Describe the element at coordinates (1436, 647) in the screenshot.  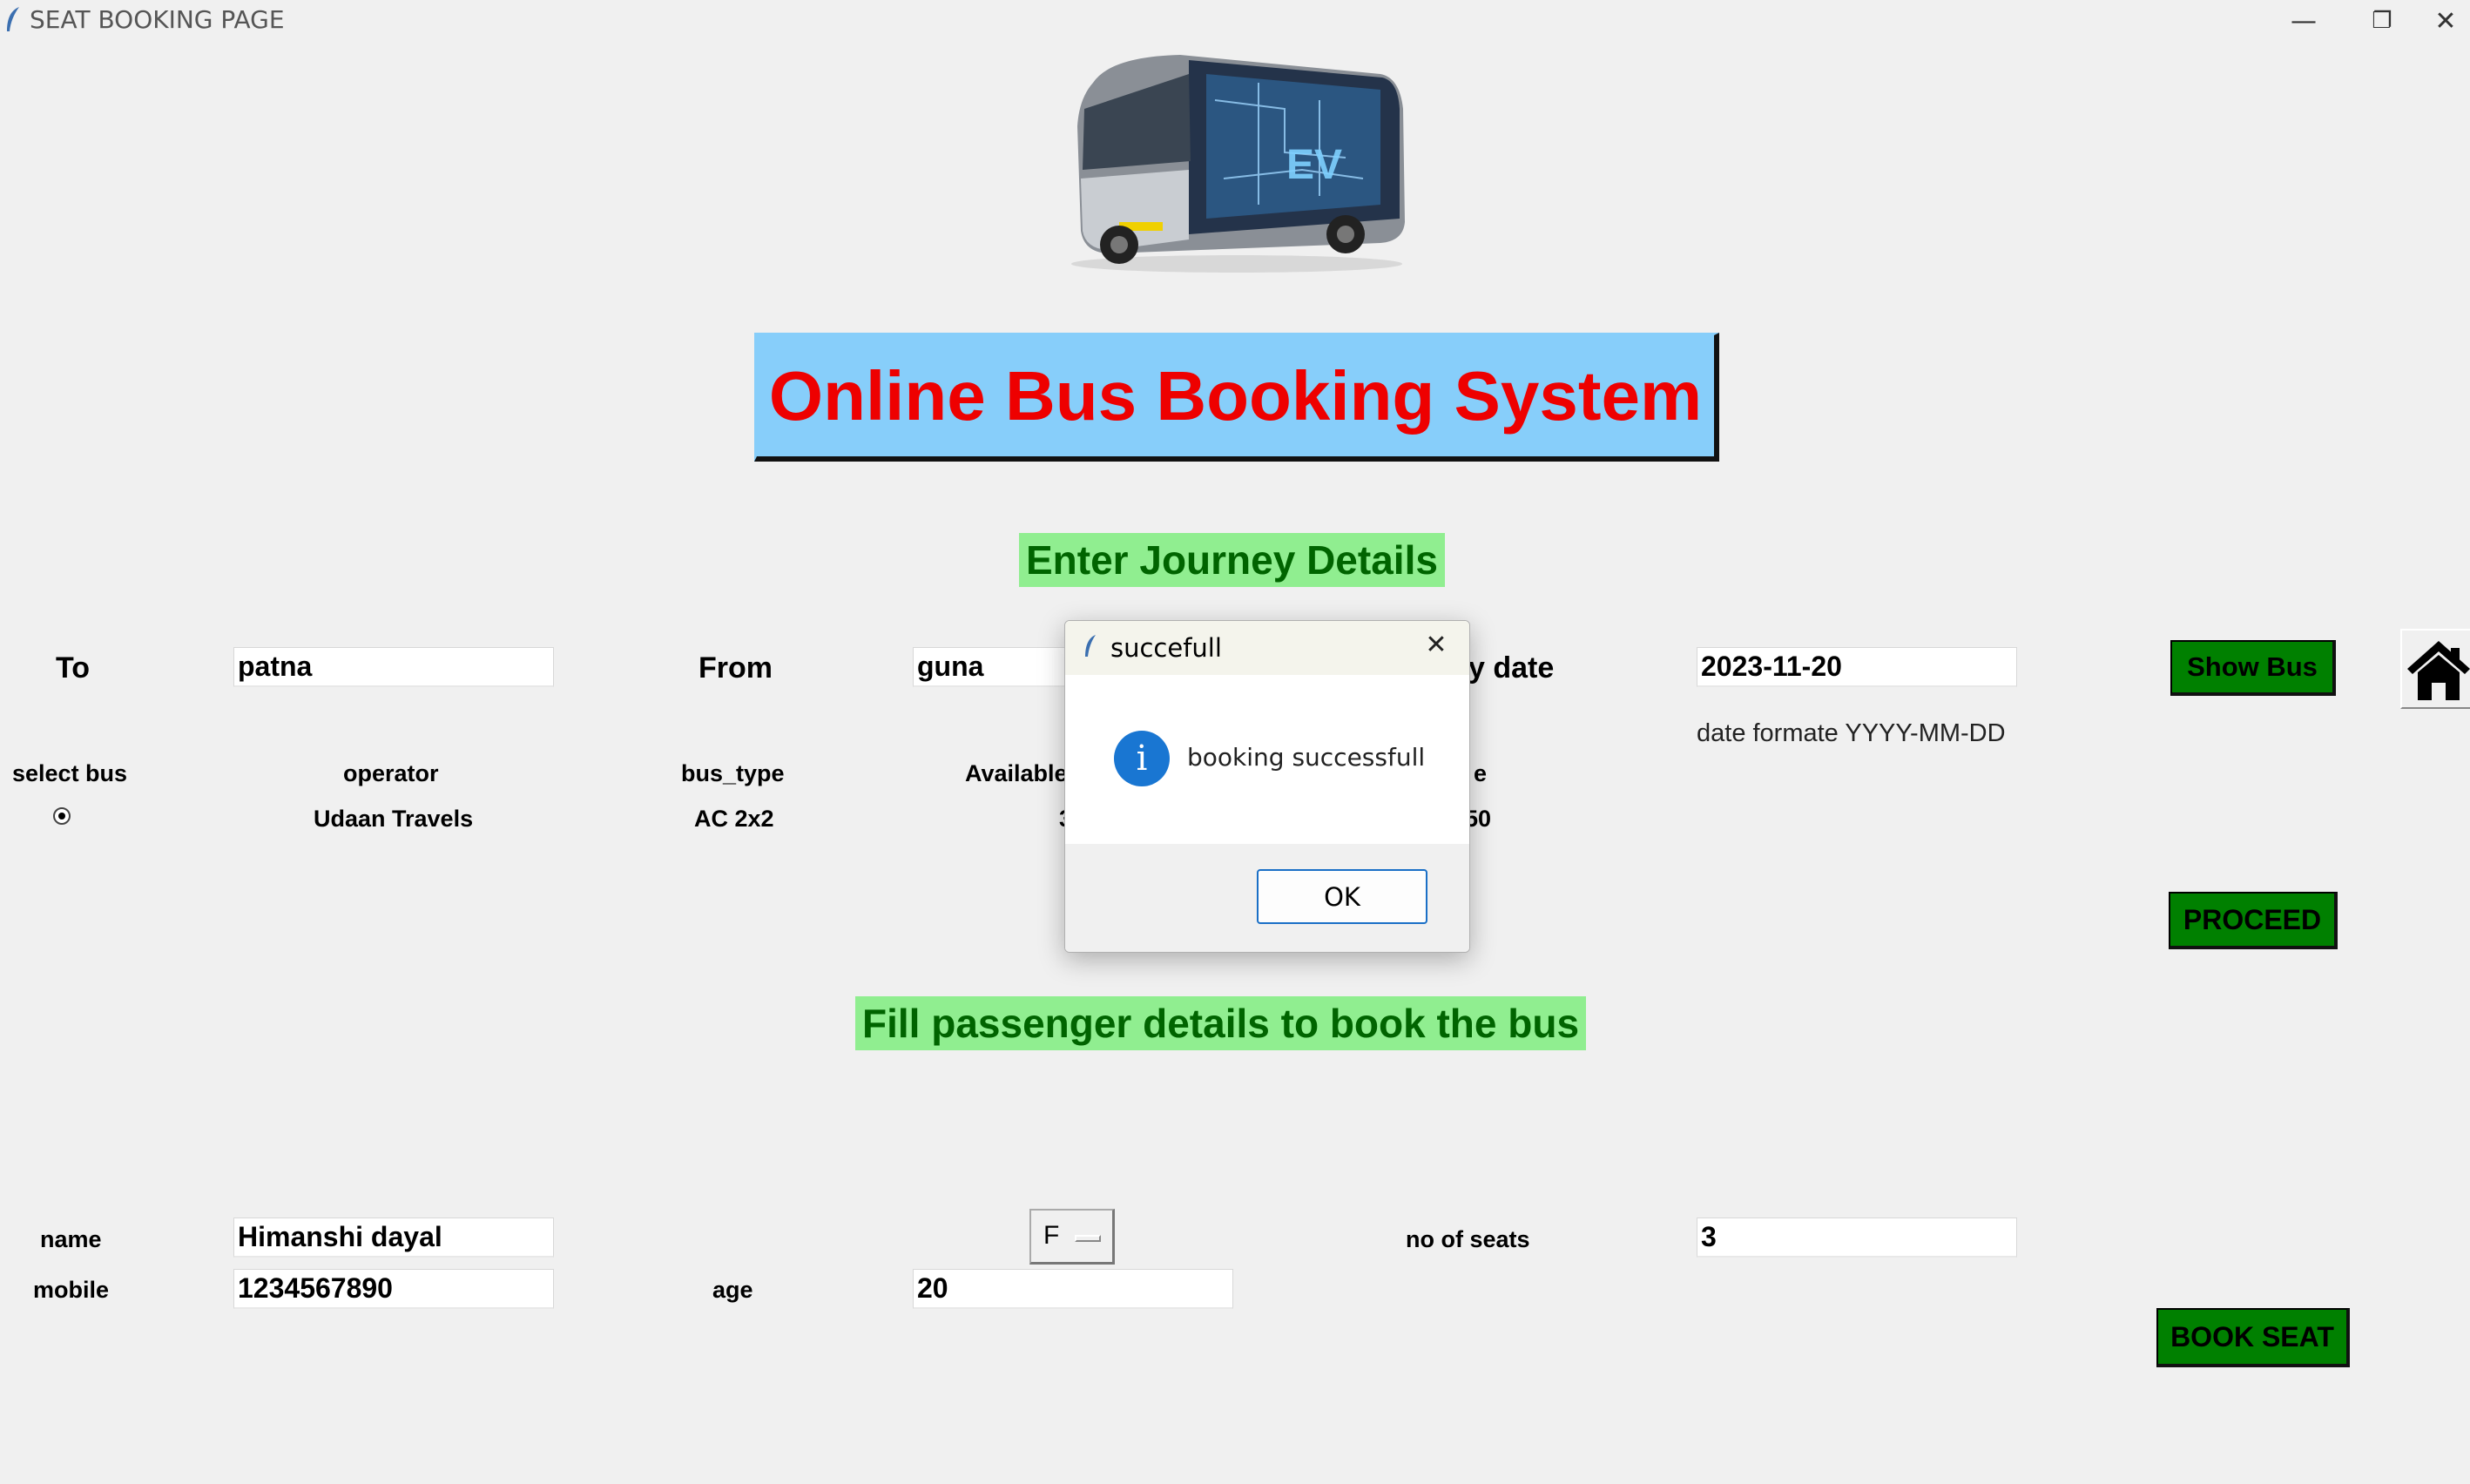
I see `dialog-close-button: ✕` at that location.